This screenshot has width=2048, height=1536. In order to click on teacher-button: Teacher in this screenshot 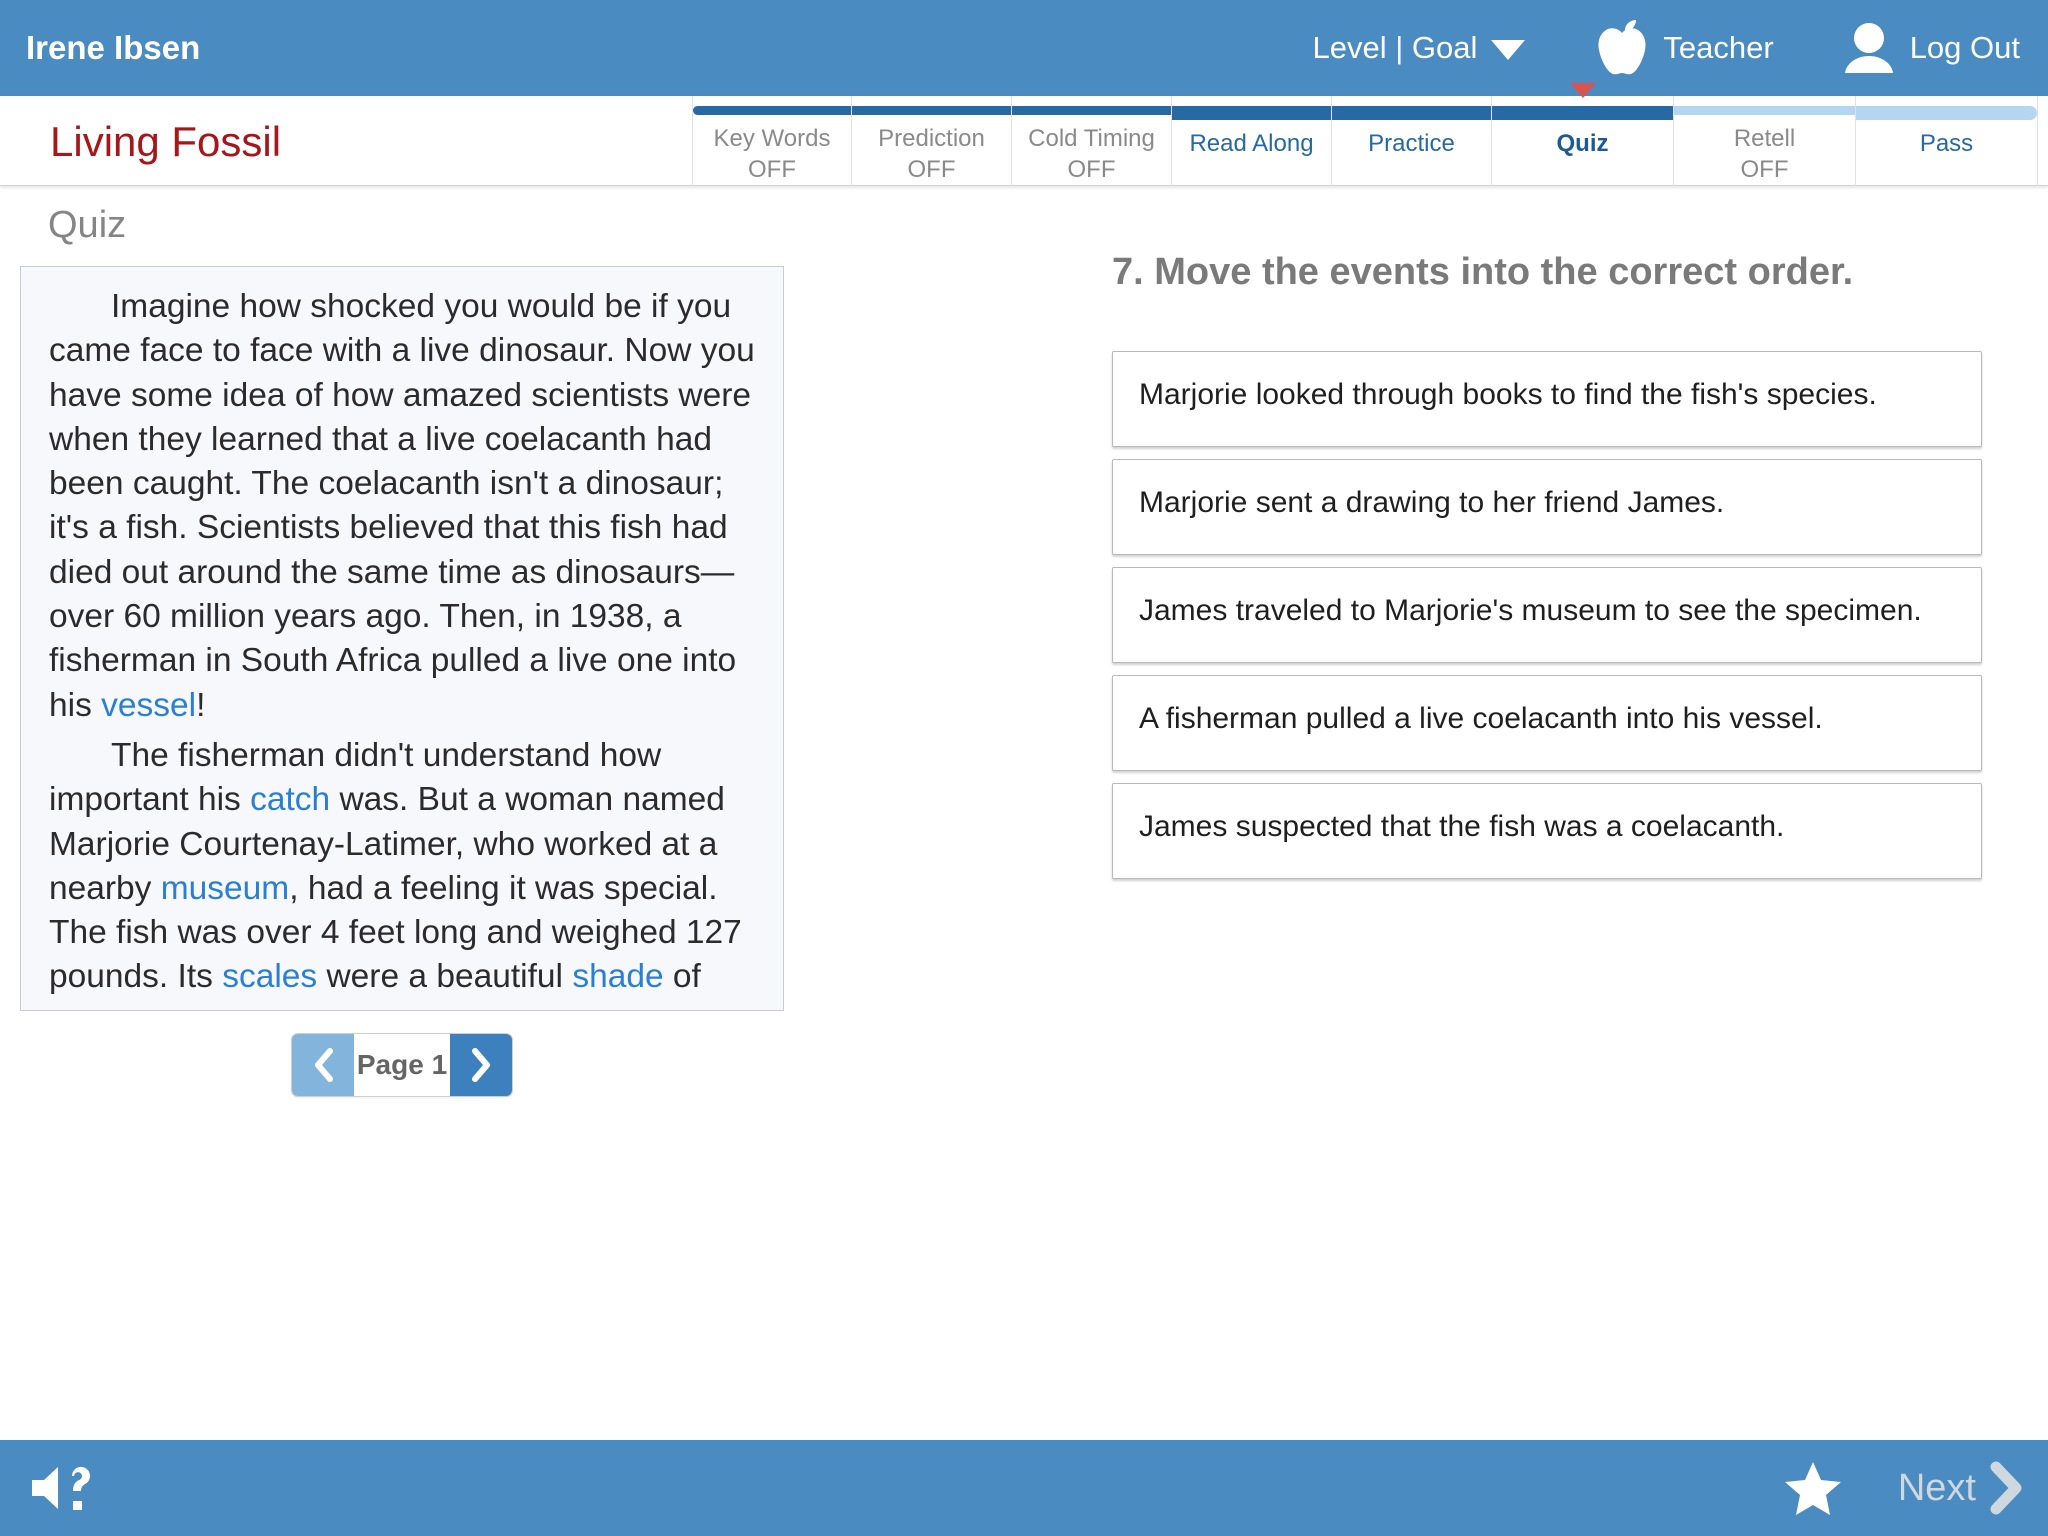, I will do `click(1684, 48)`.